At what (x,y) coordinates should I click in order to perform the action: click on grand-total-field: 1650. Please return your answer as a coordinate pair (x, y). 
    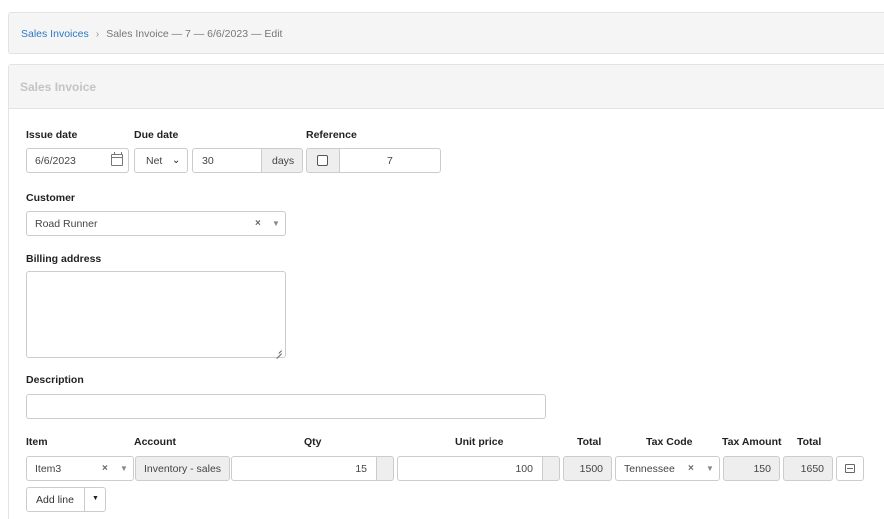
    Looking at the image, I should click on (808, 468).